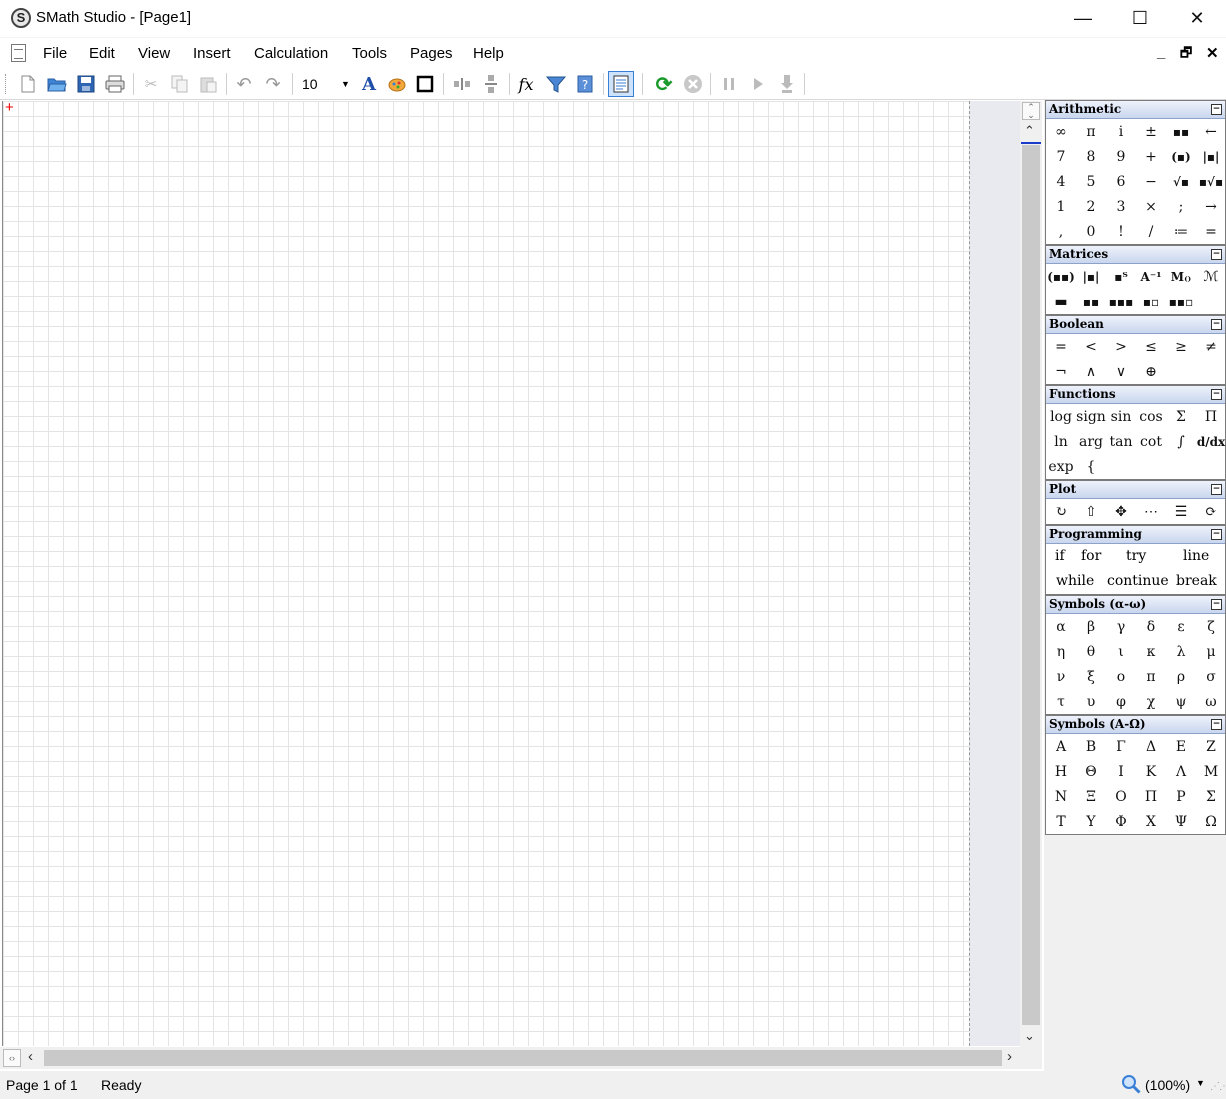 The height and width of the screenshot is (1099, 1226). Describe the element at coordinates (1211, 276) in the screenshot. I see `matrices-button: ℳ` at that location.